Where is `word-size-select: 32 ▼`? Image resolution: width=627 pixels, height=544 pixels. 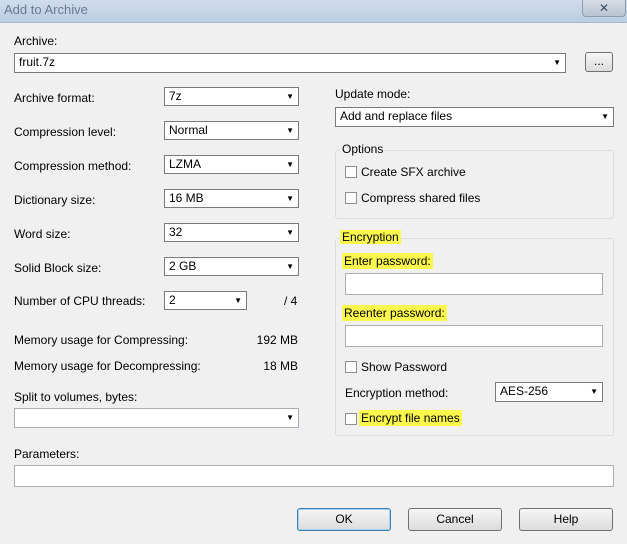
word-size-select: 32 ▼ is located at coordinates (231, 232).